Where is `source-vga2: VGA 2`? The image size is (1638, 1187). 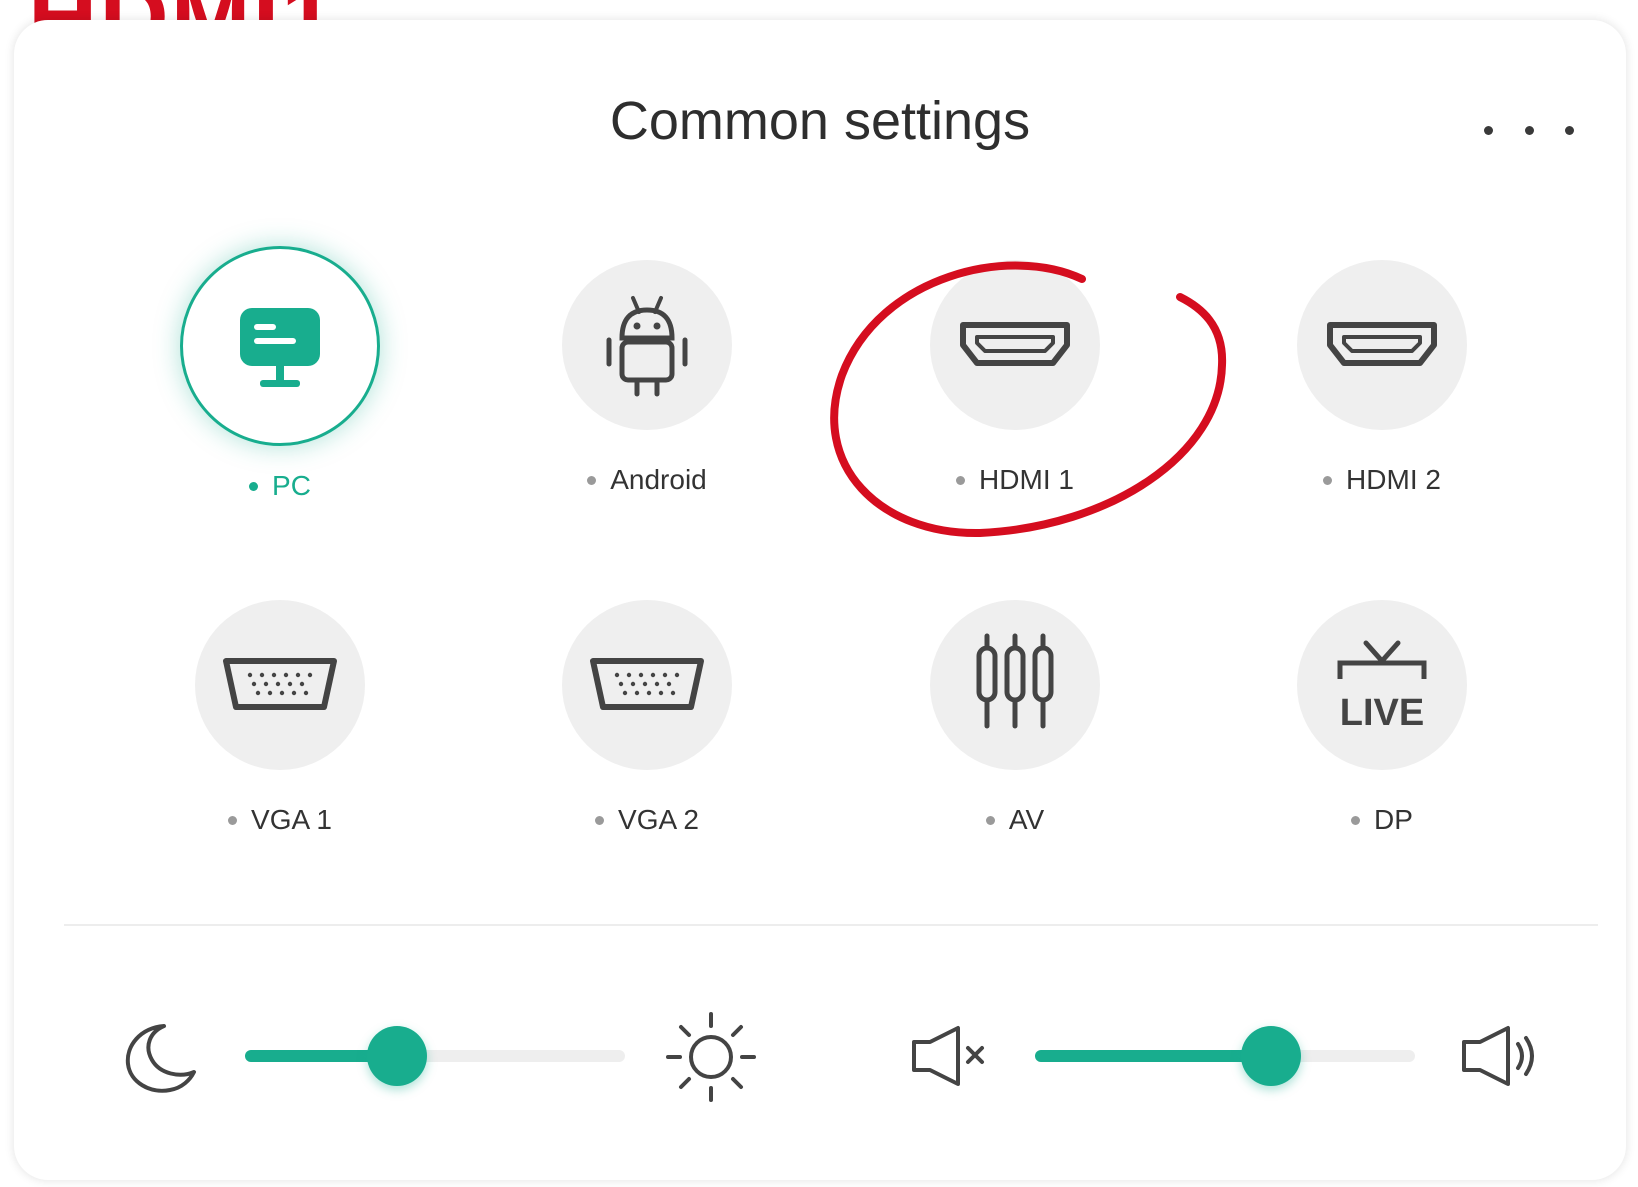
source-vga2: VGA 2 is located at coordinates (647, 718).